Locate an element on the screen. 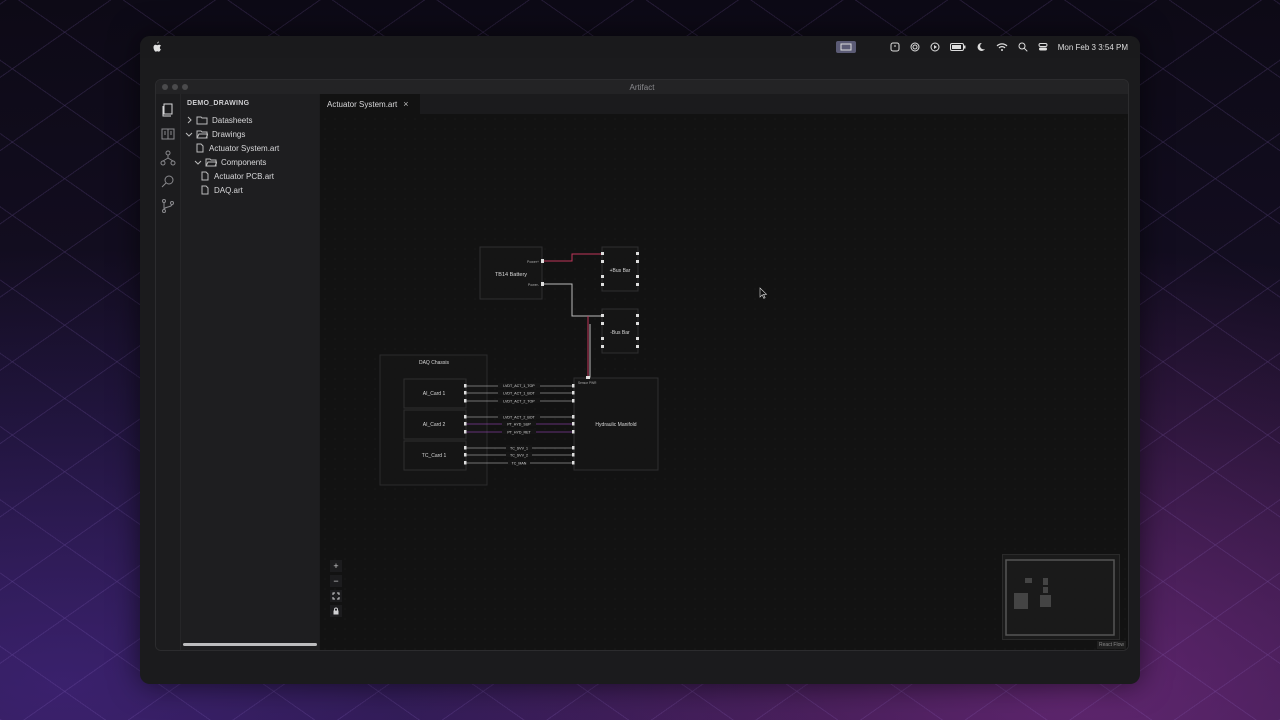 The width and height of the screenshot is (1280, 720). menu-bar-status: Mon Feb 3 3:54 PM is located at coordinates (981, 47).